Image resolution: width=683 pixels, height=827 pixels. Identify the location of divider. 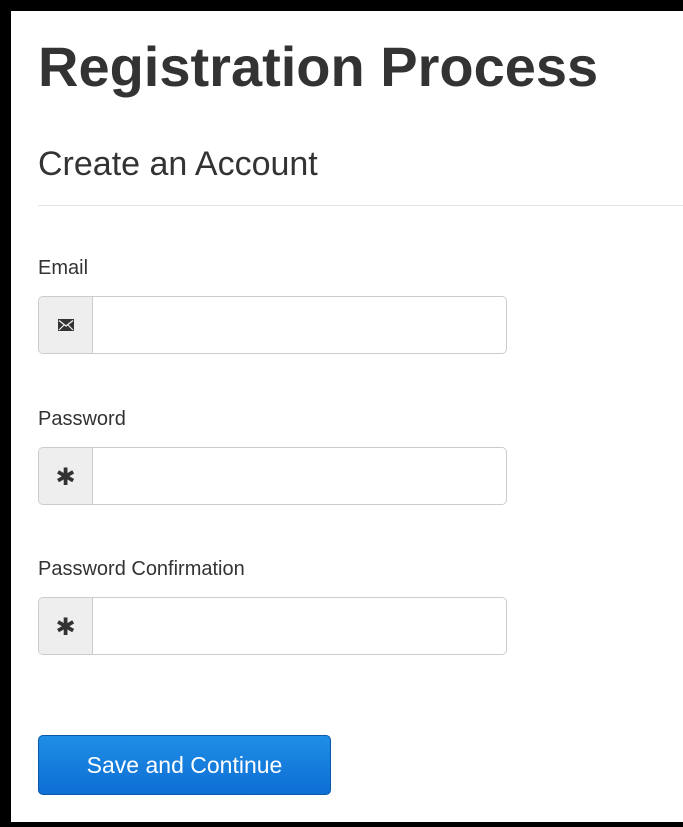
(360, 205).